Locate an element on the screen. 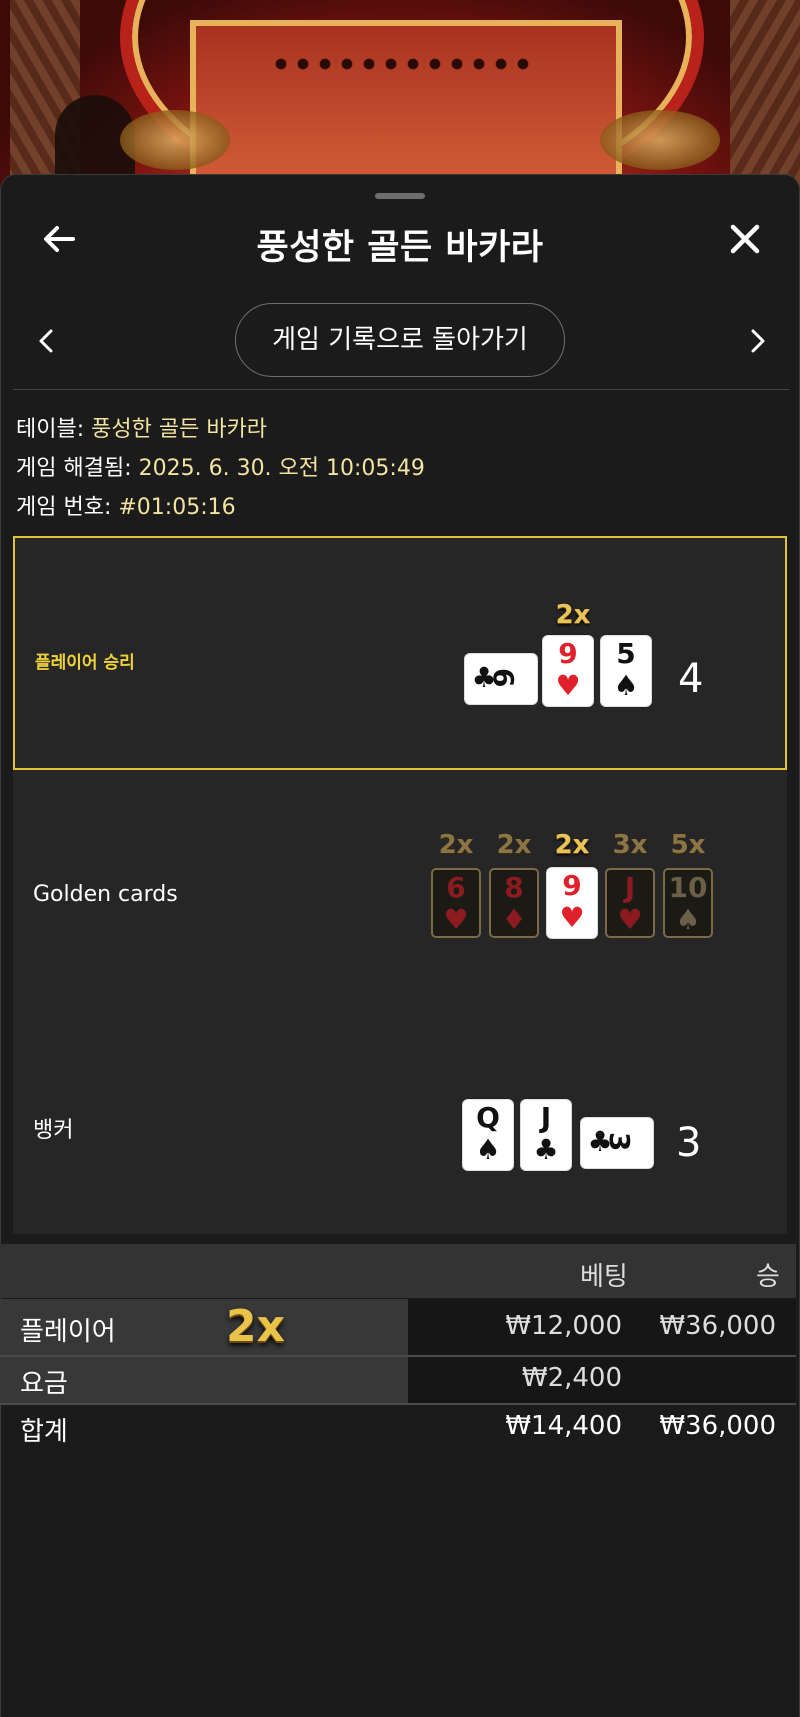 This screenshot has height=1717, width=800. live-video-background is located at coordinates (400, 100).